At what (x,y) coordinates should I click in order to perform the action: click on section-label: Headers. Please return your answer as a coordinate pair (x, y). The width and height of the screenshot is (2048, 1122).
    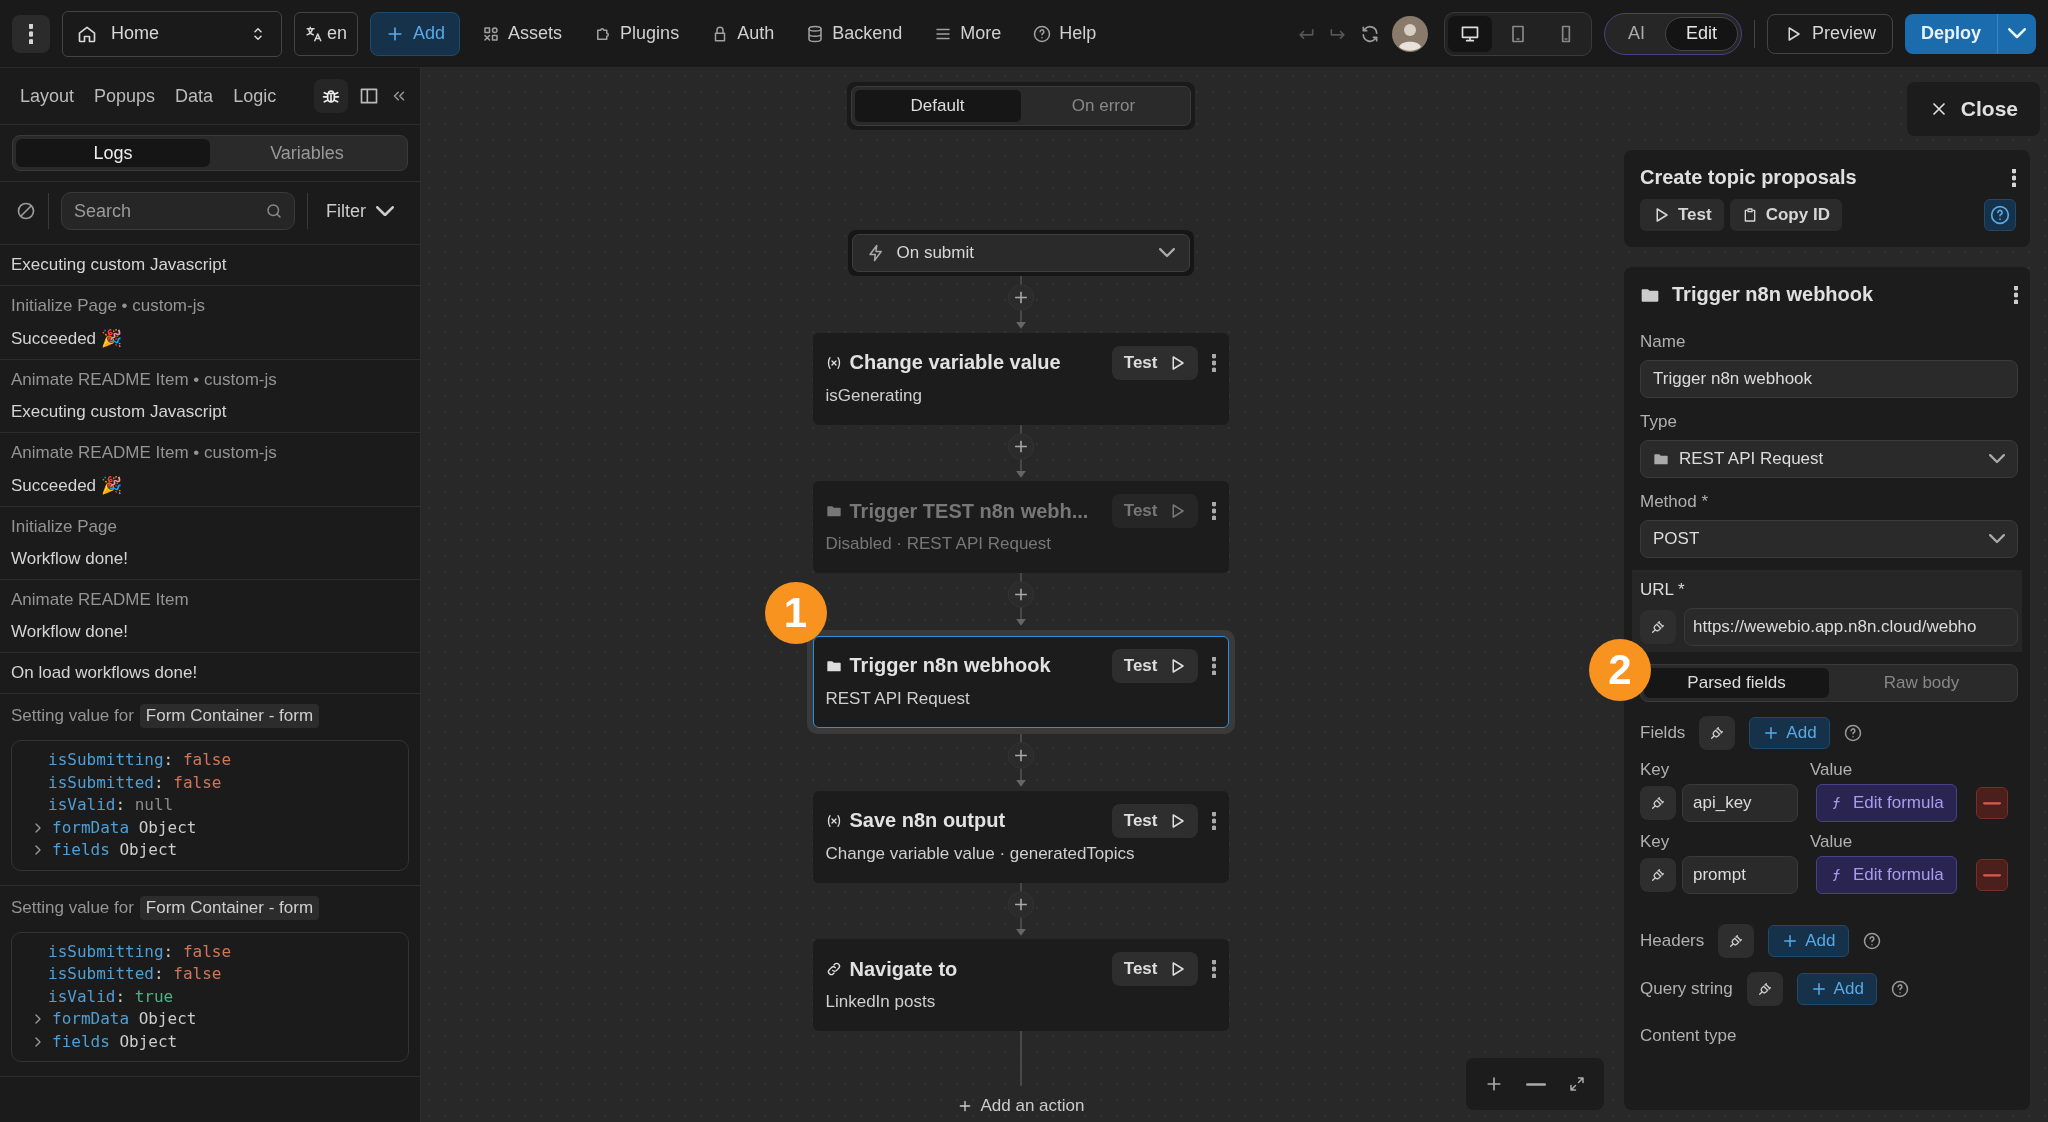
    Looking at the image, I should click on (1672, 941).